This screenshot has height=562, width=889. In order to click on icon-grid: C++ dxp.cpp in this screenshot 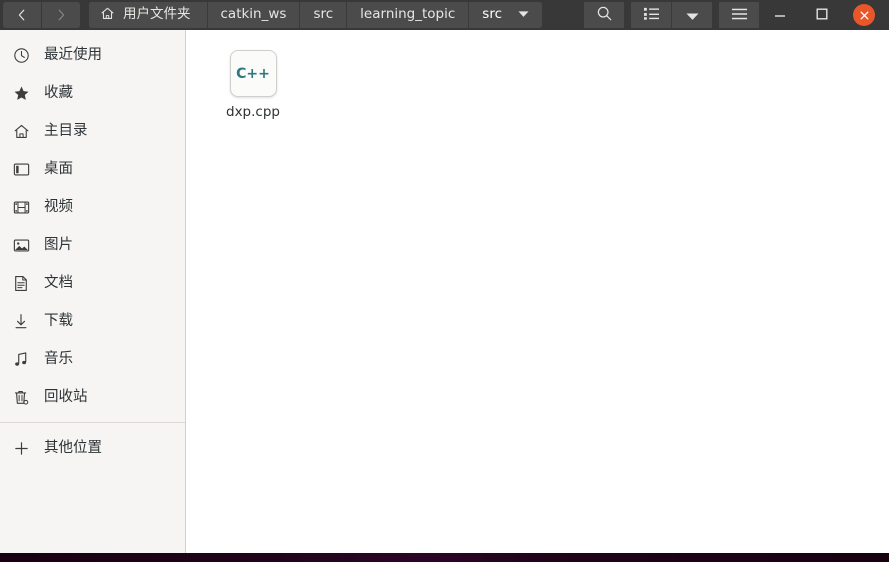, I will do `click(546, 84)`.